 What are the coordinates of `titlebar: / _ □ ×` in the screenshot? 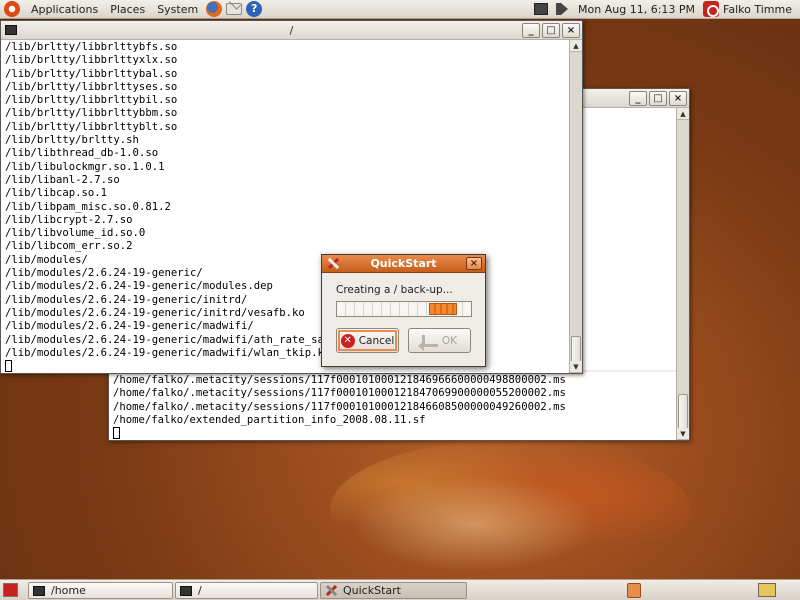 It's located at (291, 30).